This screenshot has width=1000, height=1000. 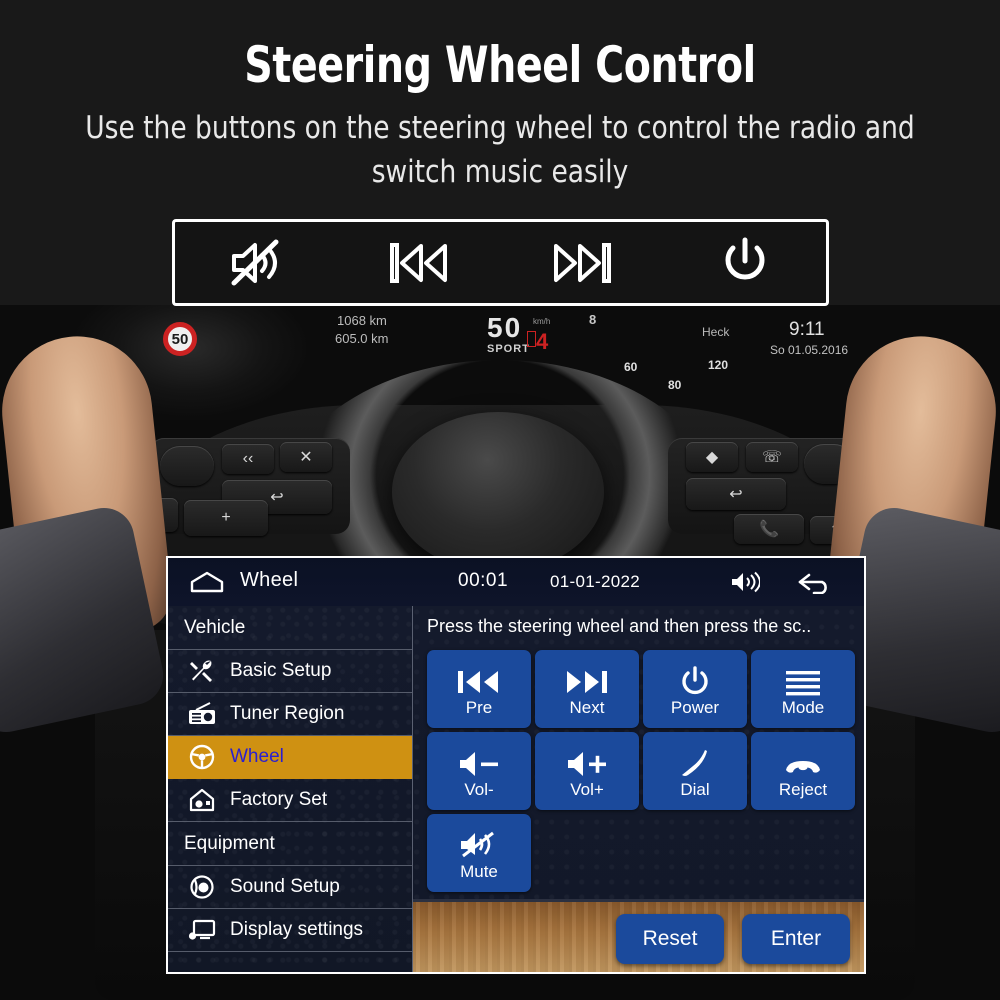 I want to click on right-phone-icon-button: ☏, so click(x=772, y=457).